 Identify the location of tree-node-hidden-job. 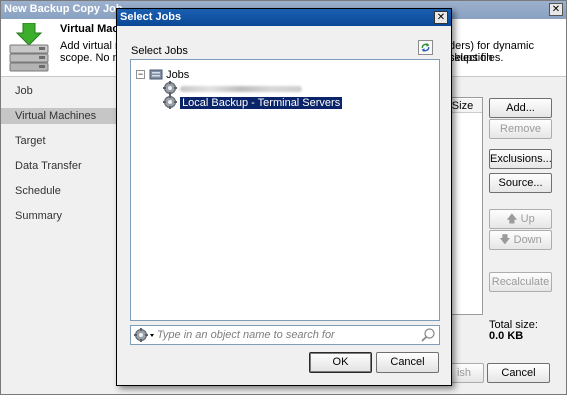
(233, 88).